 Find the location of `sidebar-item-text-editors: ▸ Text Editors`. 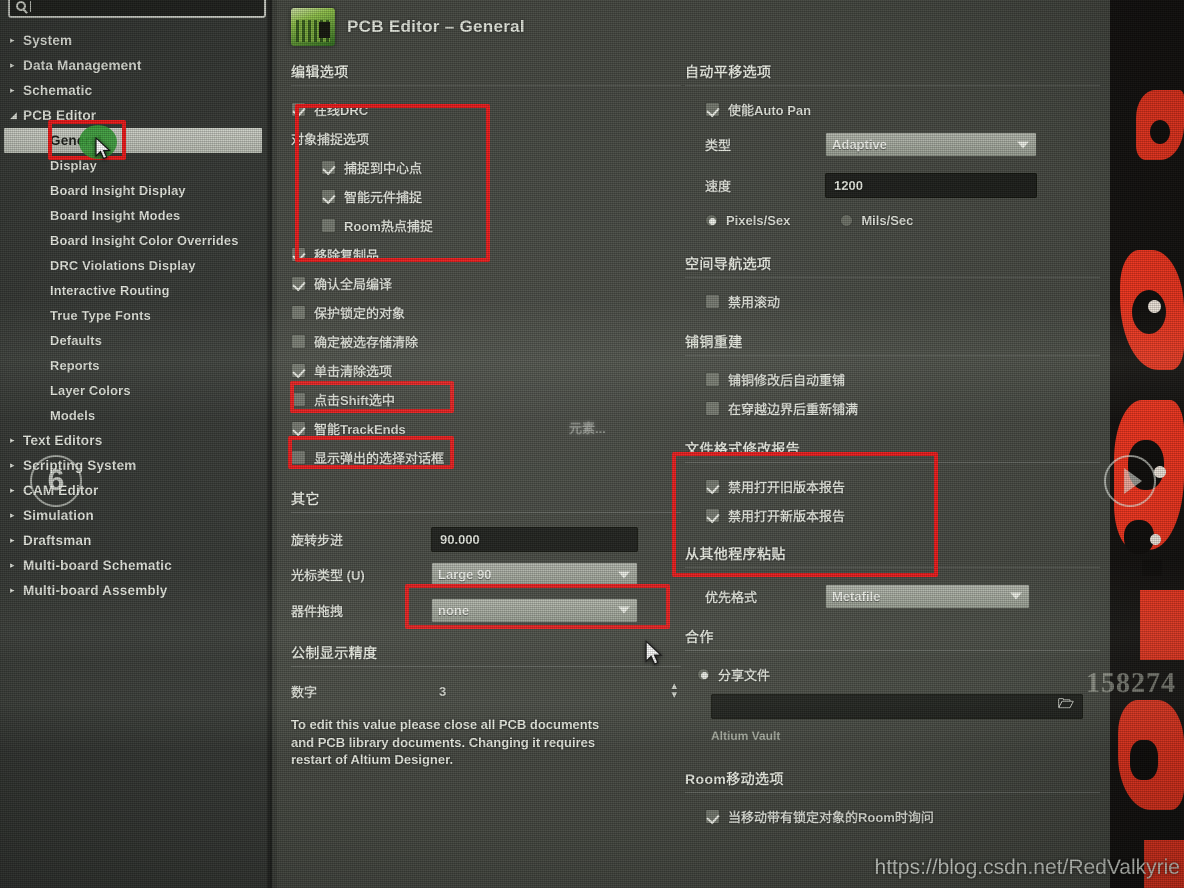

sidebar-item-text-editors: ▸ Text Editors is located at coordinates (133, 440).